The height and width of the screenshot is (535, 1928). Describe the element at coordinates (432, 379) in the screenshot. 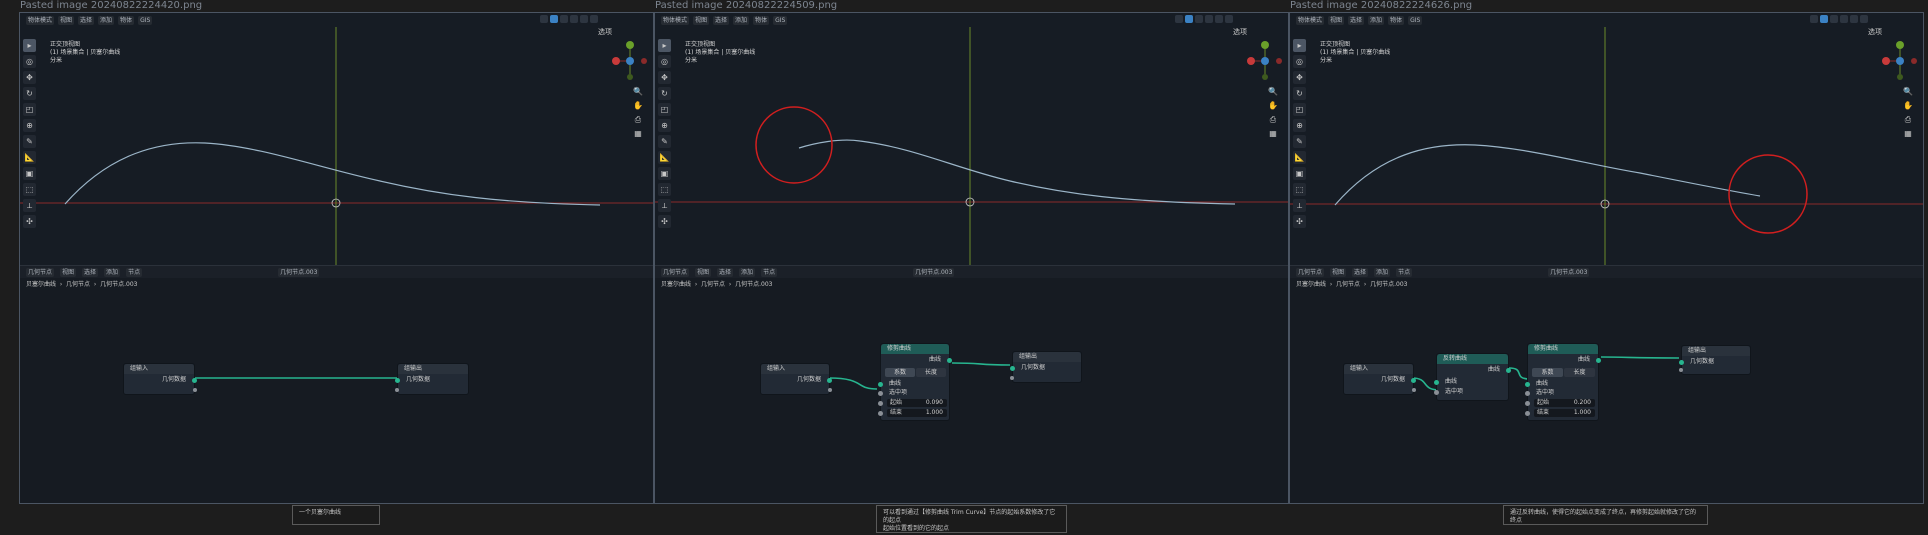

I see `group-output-node: 组输出 几何数据` at that location.